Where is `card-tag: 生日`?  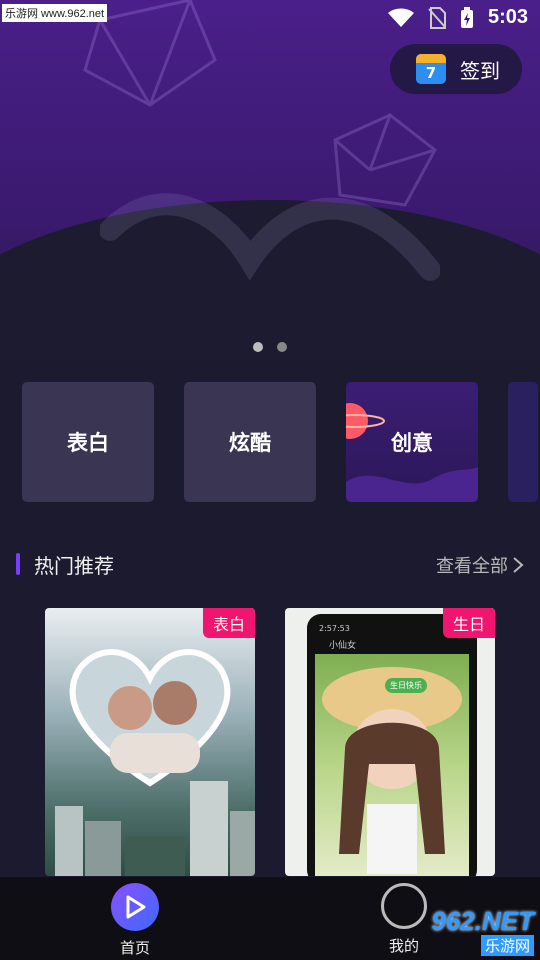
card-tag: 生日 is located at coordinates (468, 623).